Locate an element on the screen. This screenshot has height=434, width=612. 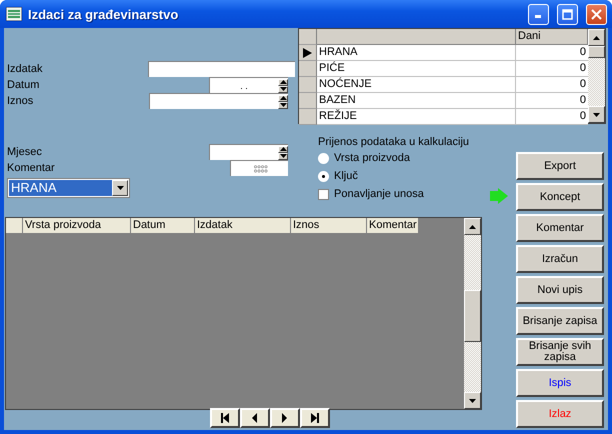
field-label: Izdatak is located at coordinates (25, 69).